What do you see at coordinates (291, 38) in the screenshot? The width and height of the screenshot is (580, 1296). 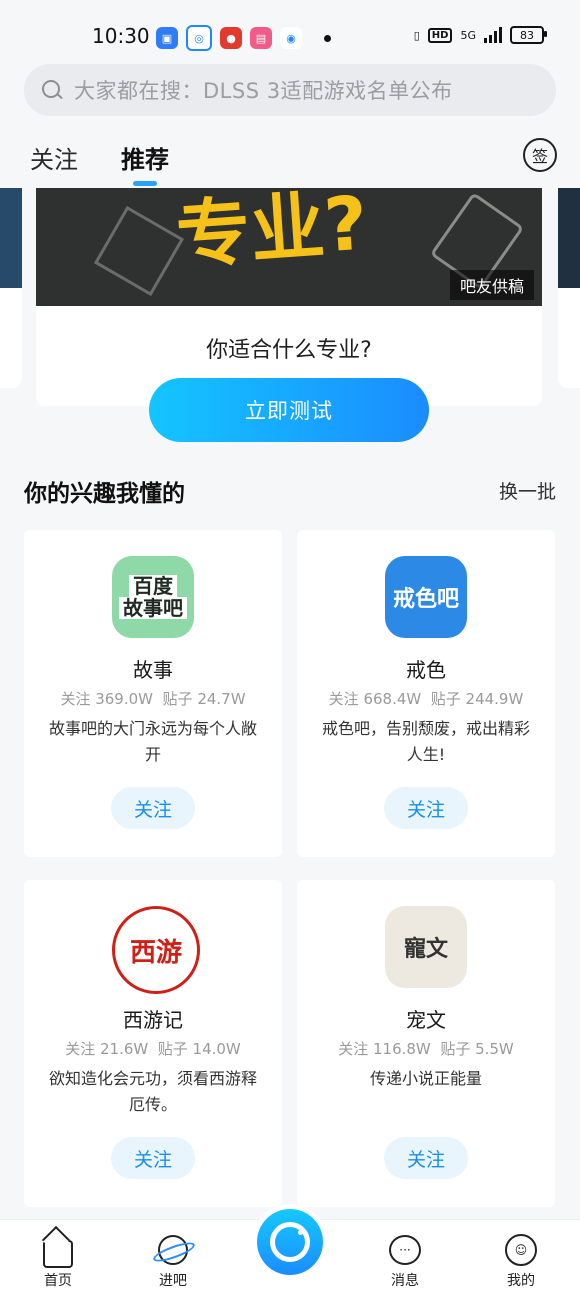 I see `circle-notification-icon: ◉` at bounding box center [291, 38].